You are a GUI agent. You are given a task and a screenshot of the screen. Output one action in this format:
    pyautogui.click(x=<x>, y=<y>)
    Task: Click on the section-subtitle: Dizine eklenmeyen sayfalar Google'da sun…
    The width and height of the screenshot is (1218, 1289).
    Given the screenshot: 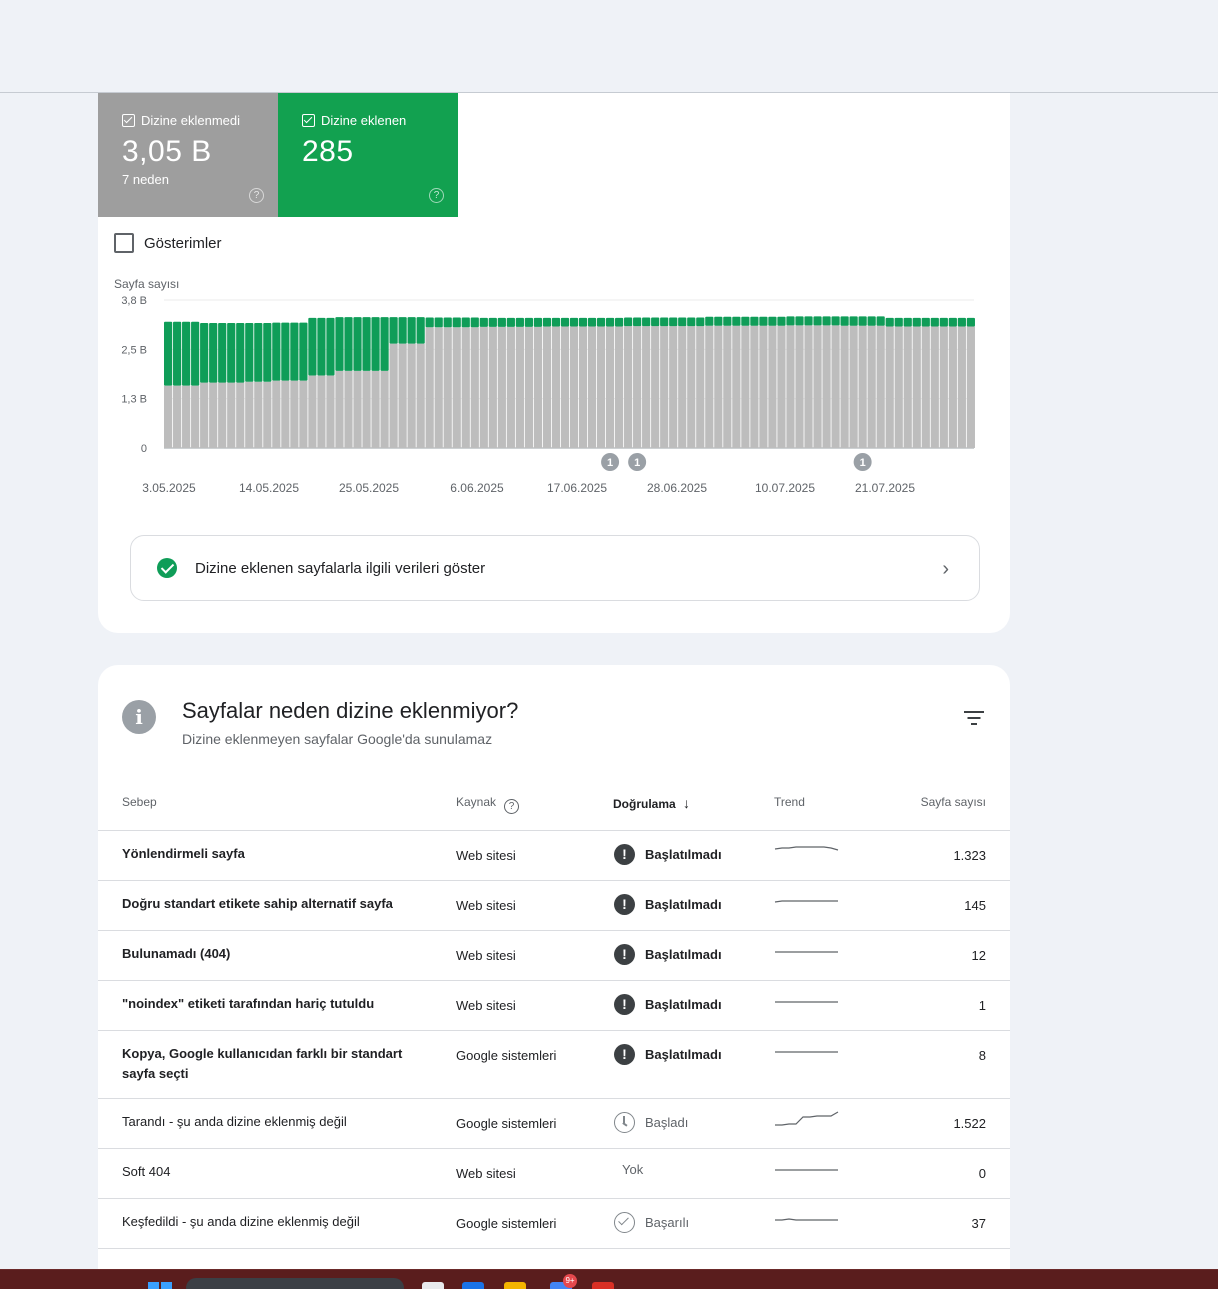 What is the action you would take?
    pyautogui.click(x=337, y=739)
    